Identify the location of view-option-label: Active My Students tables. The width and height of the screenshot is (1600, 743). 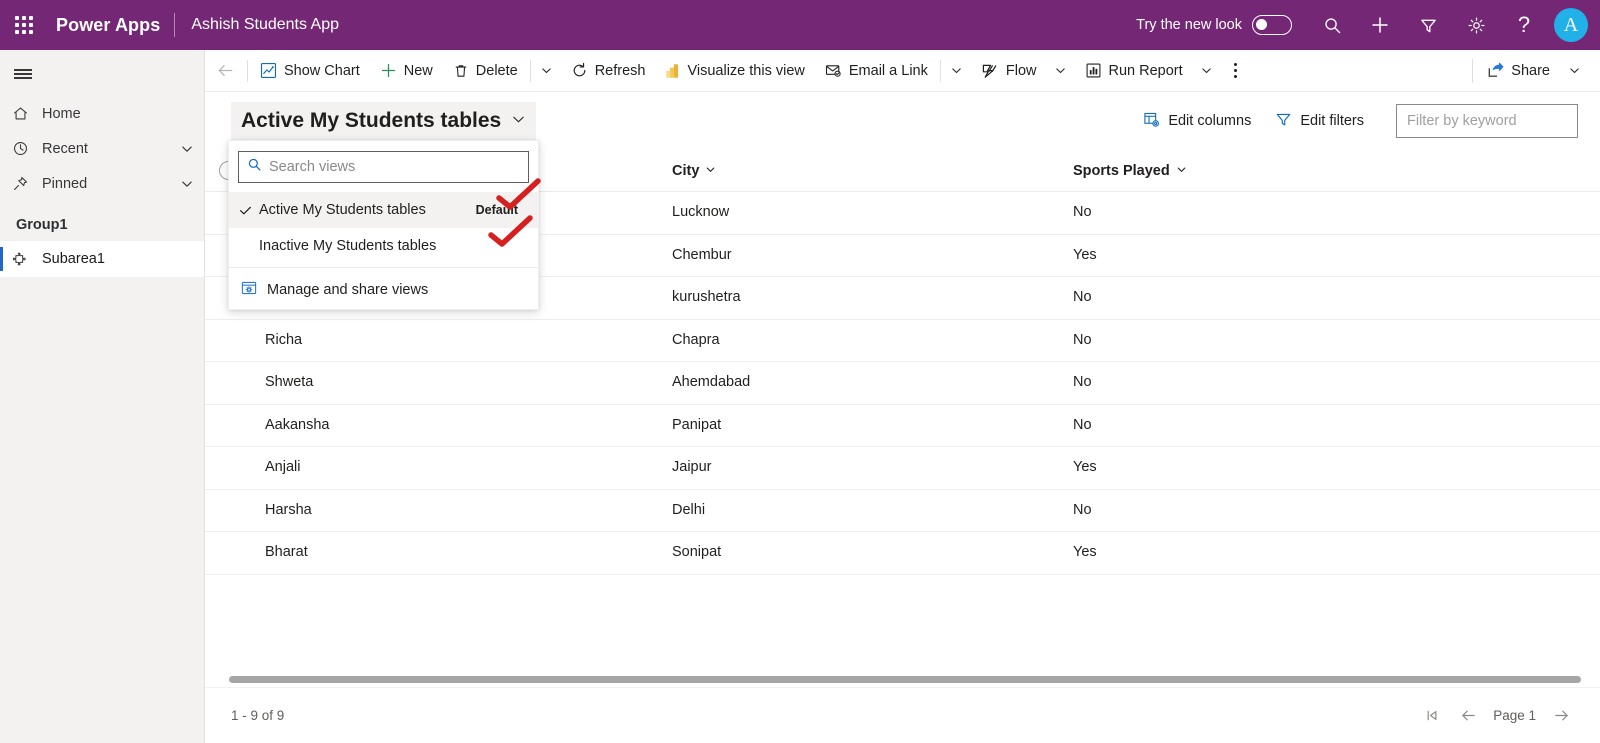
(342, 210).